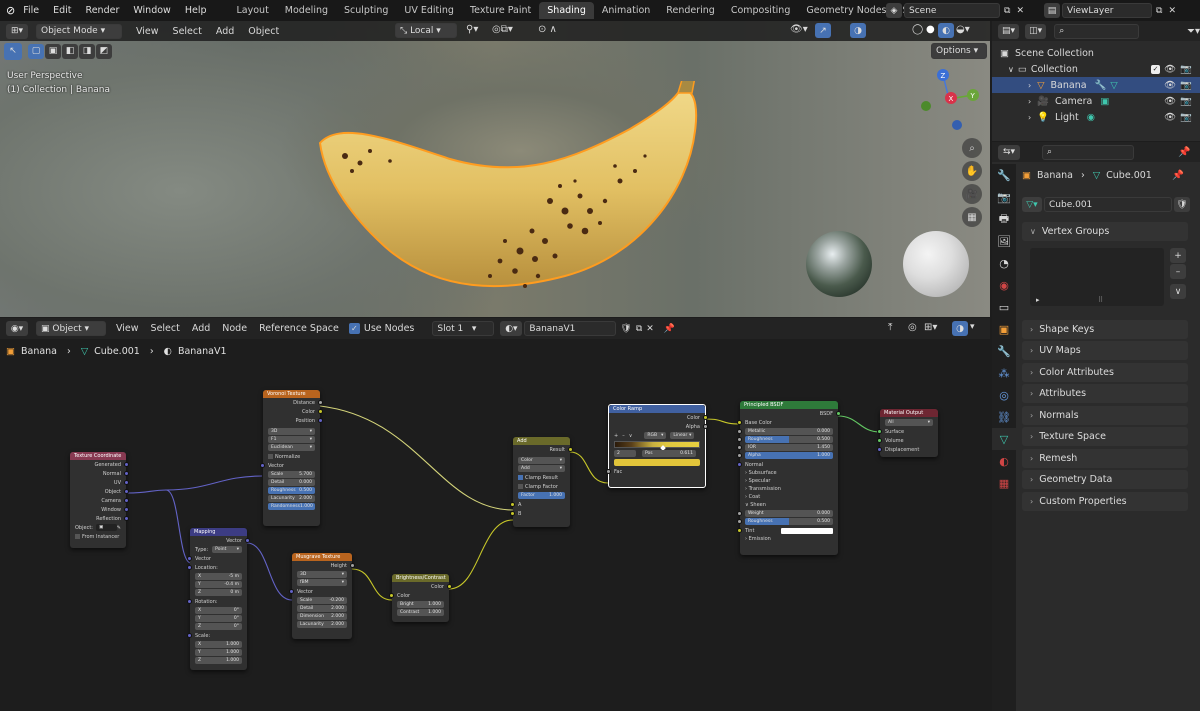 This screenshot has width=1200, height=711. What do you see at coordinates (785, 431) in the screenshot?
I see `metallic-field: Metallic 0.000` at bounding box center [785, 431].